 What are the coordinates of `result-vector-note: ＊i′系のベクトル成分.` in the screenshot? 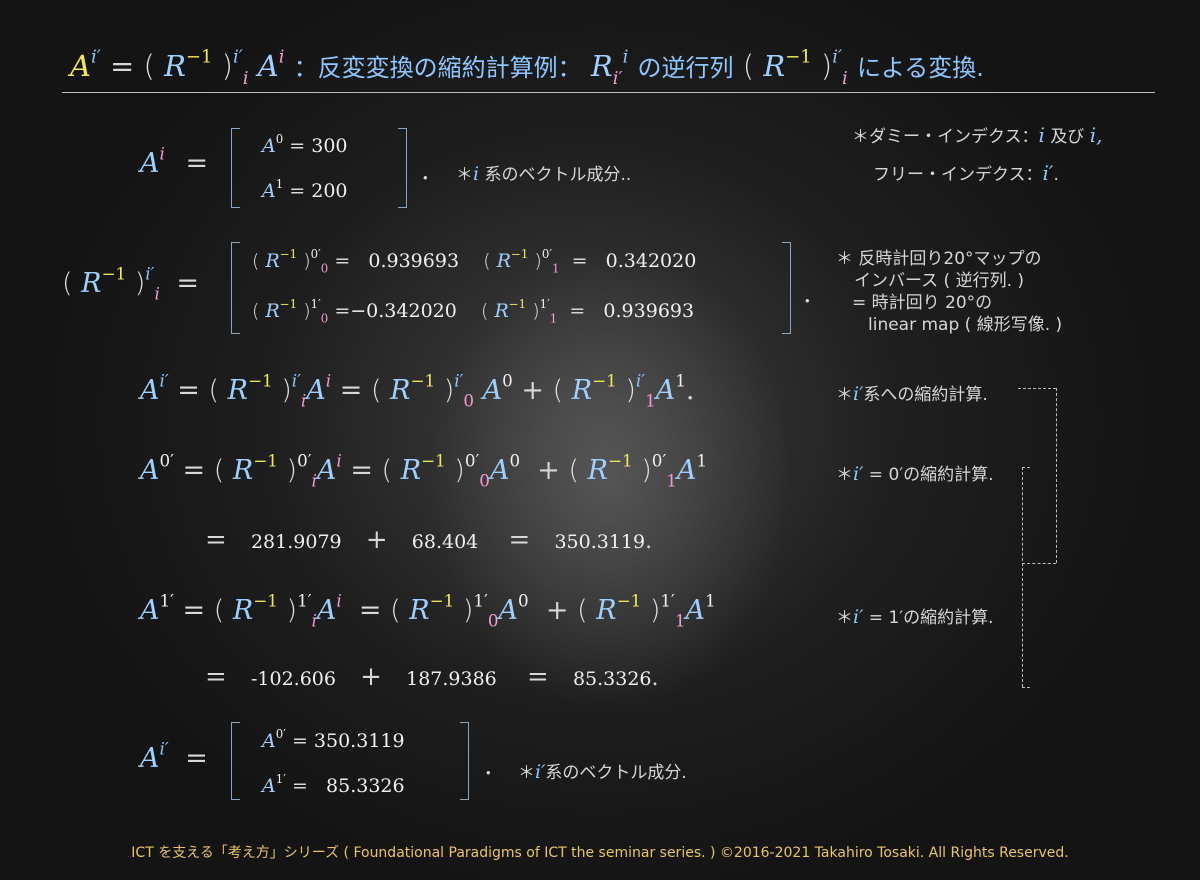 It's located at (602, 772).